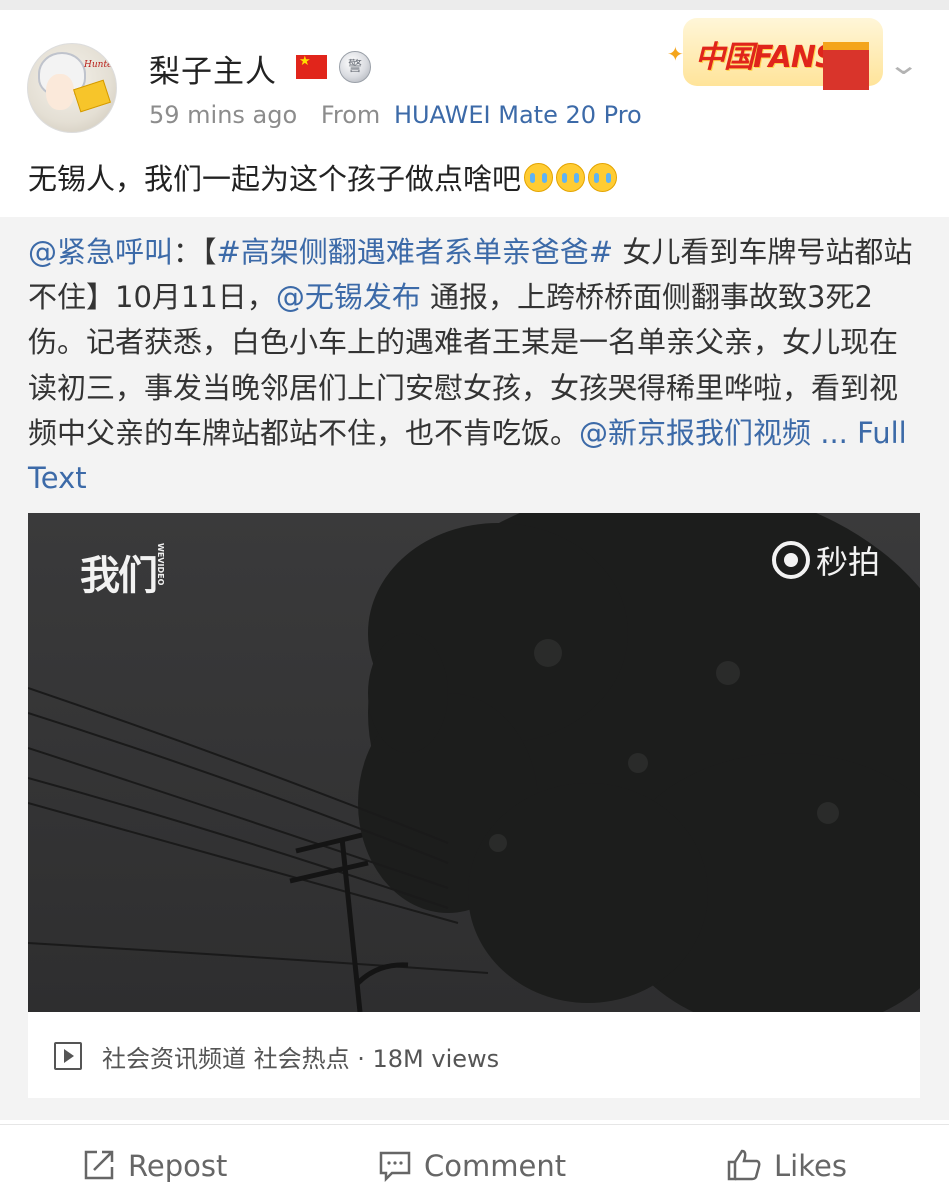 This screenshot has height=1199, width=949. I want to click on video-footer: 社会资讯频道 社会热点 · 18M views, so click(474, 1055).